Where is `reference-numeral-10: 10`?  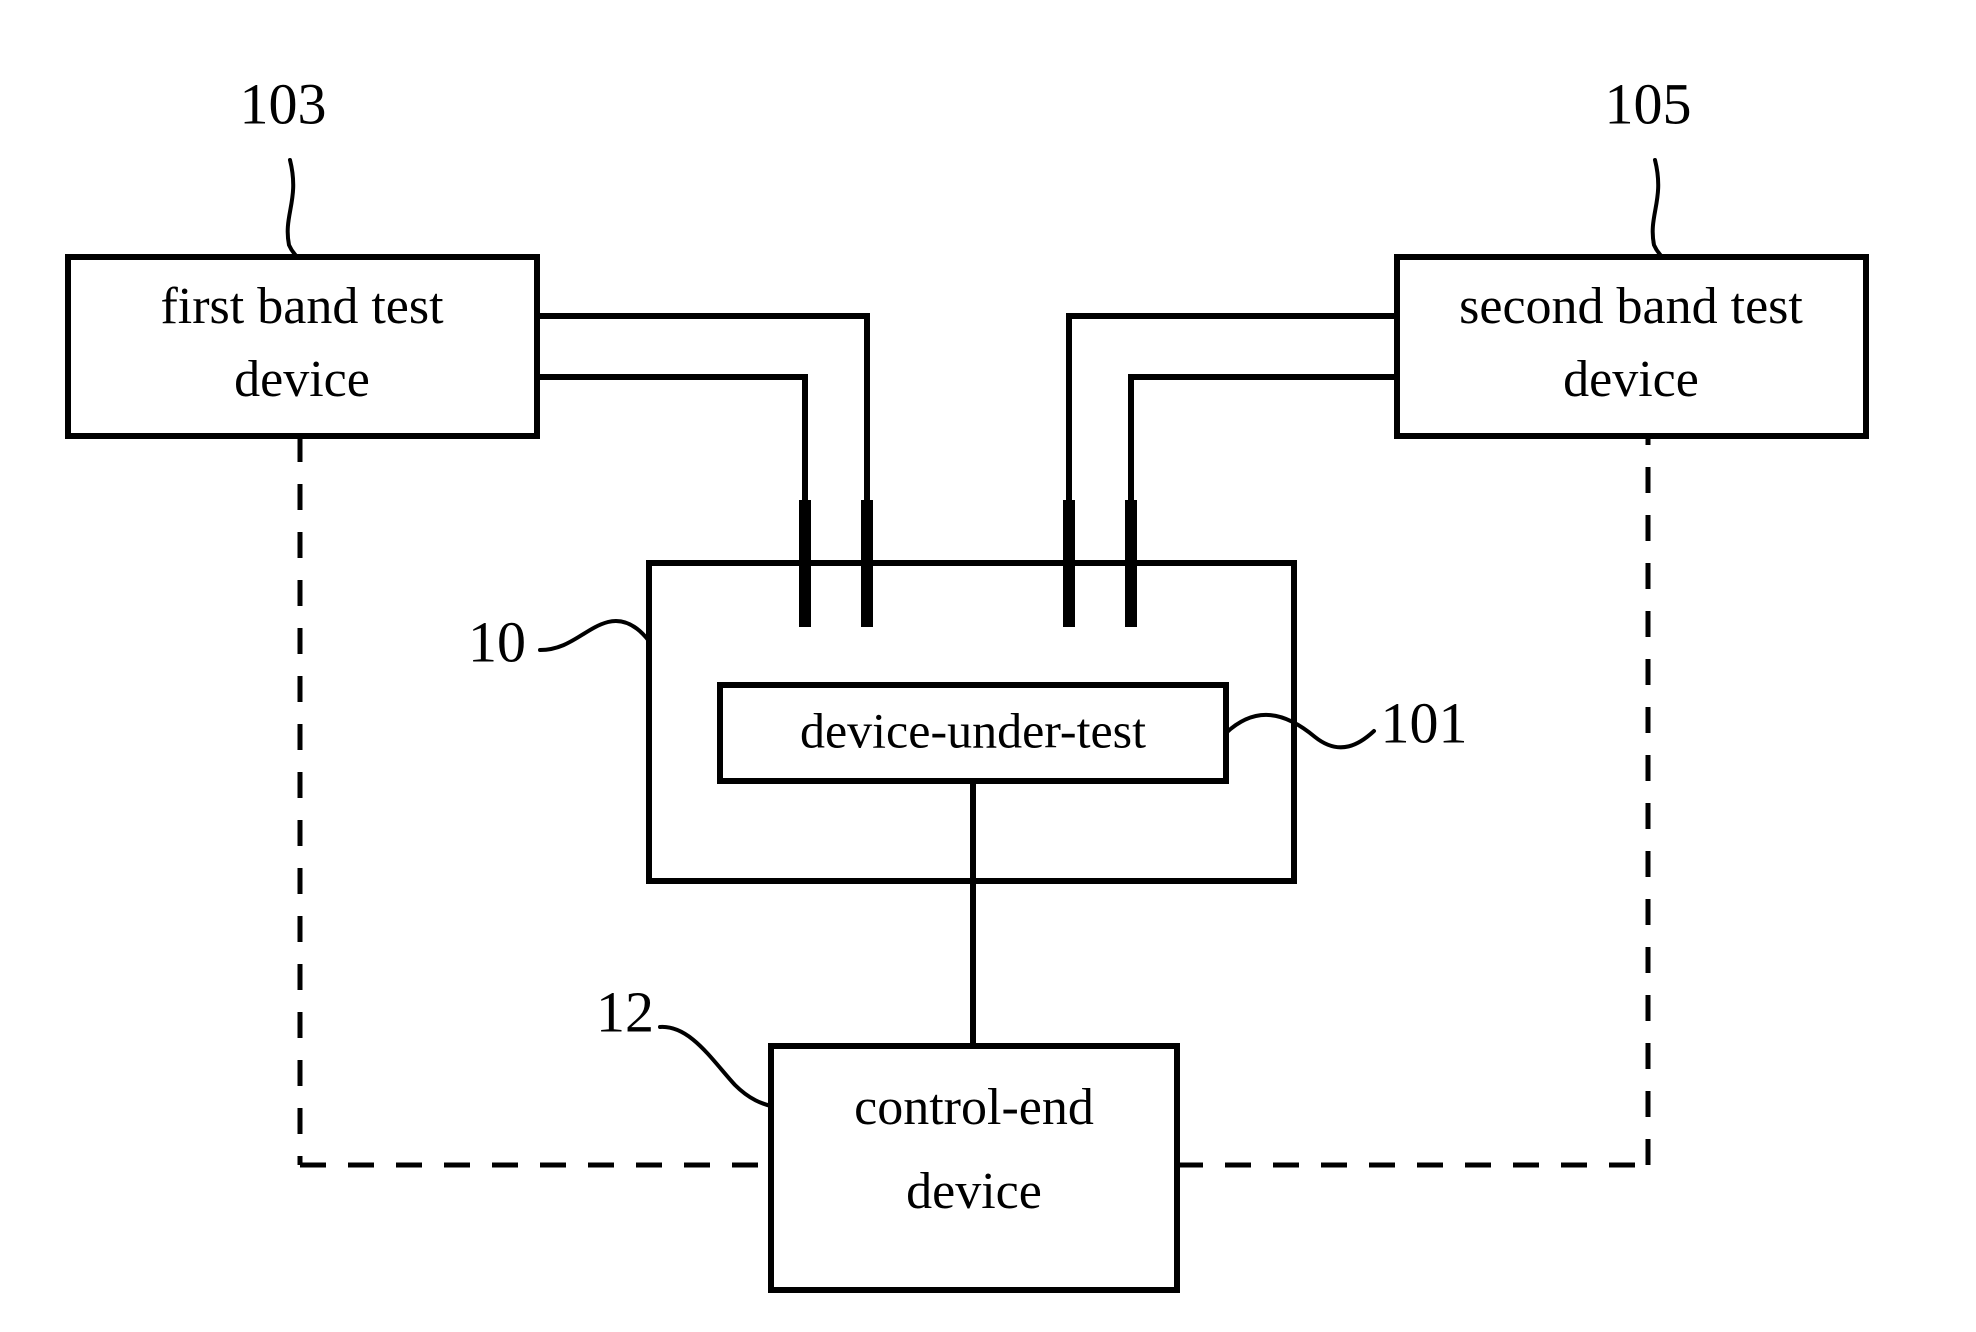
reference-numeral-10: 10 is located at coordinates (497, 641).